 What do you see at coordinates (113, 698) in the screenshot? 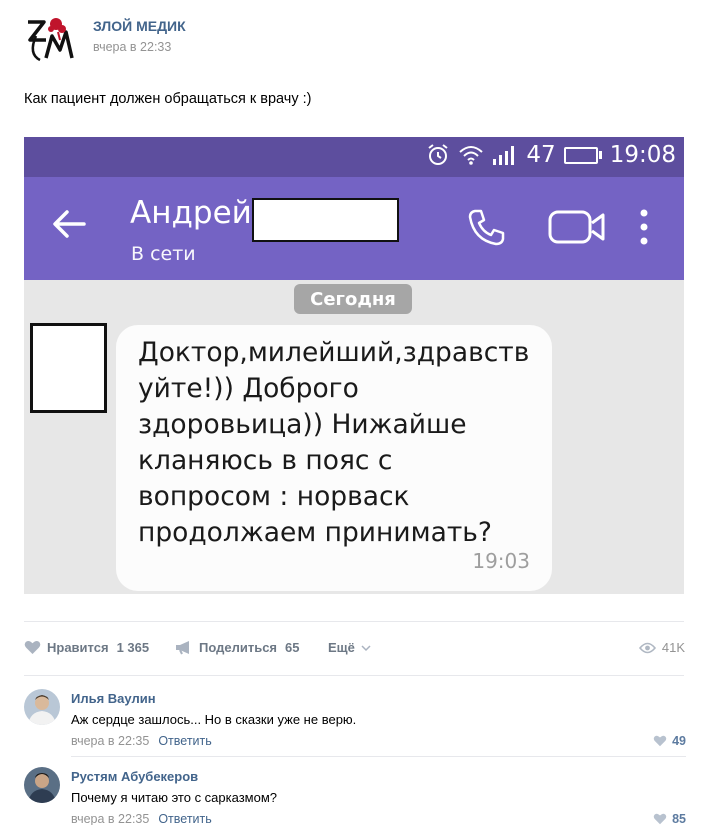
I see `comment-author: Илья Ваулин` at bounding box center [113, 698].